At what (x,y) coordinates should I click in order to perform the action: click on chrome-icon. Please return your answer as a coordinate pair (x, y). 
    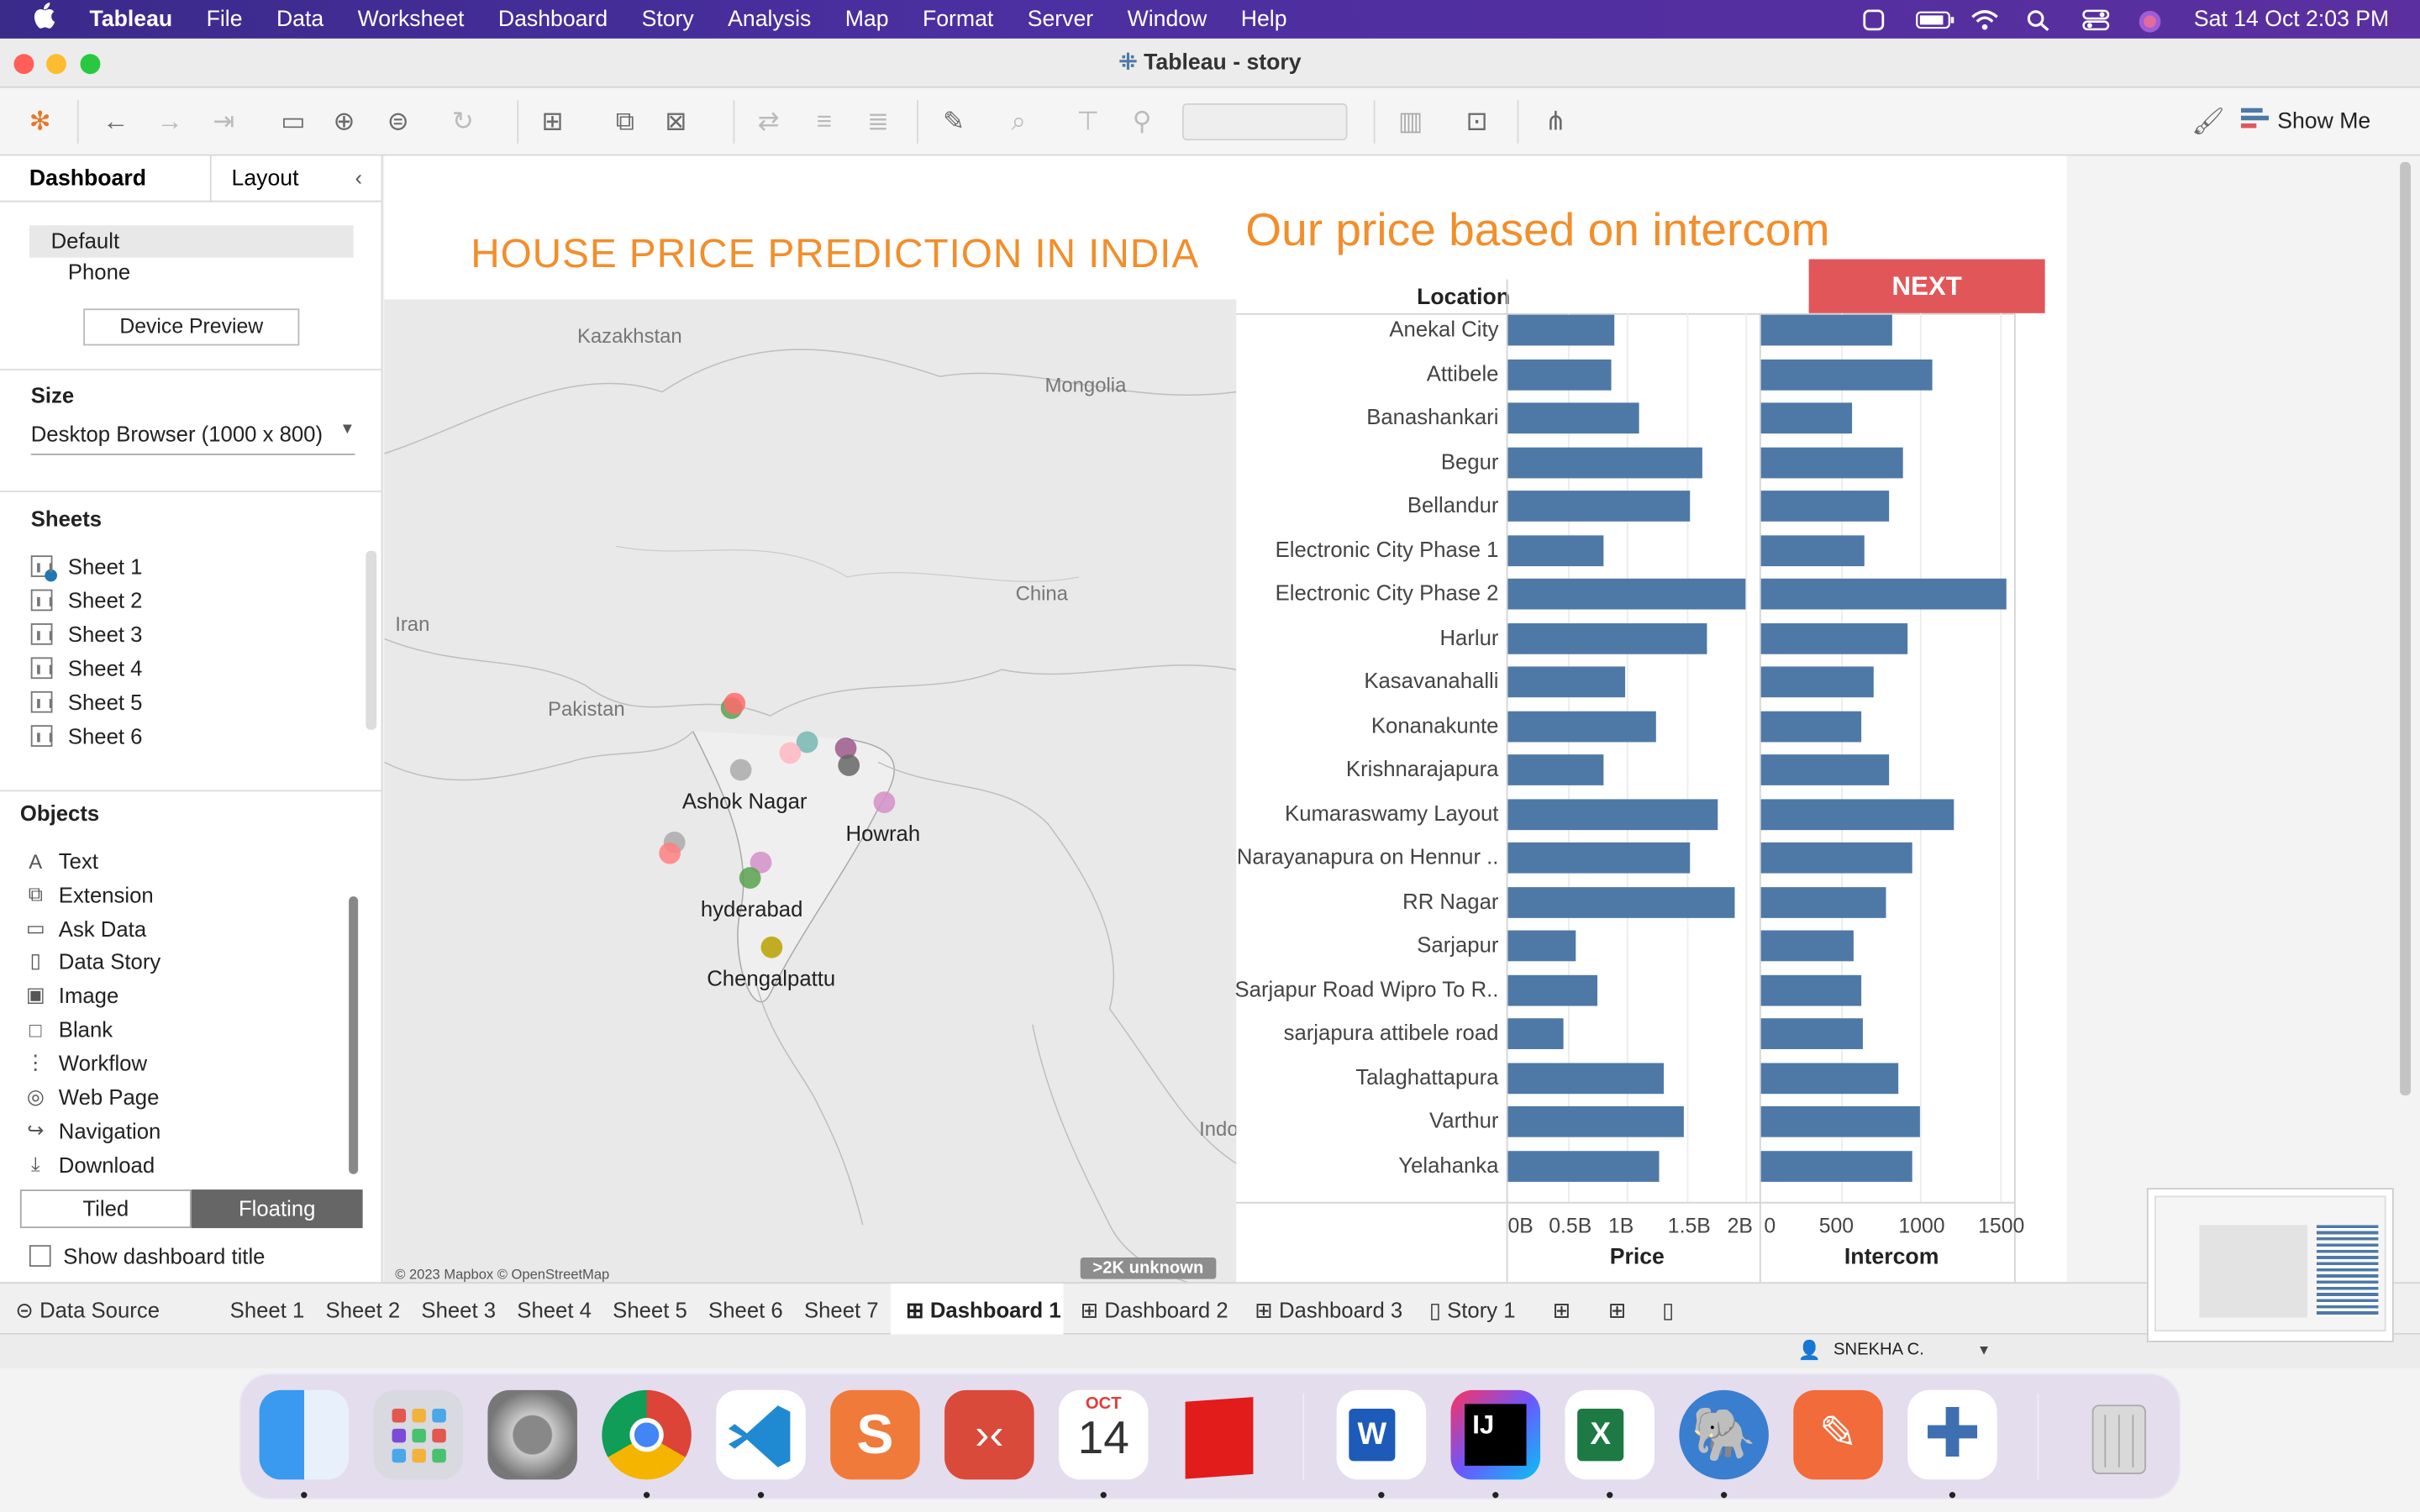
    Looking at the image, I should click on (647, 1434).